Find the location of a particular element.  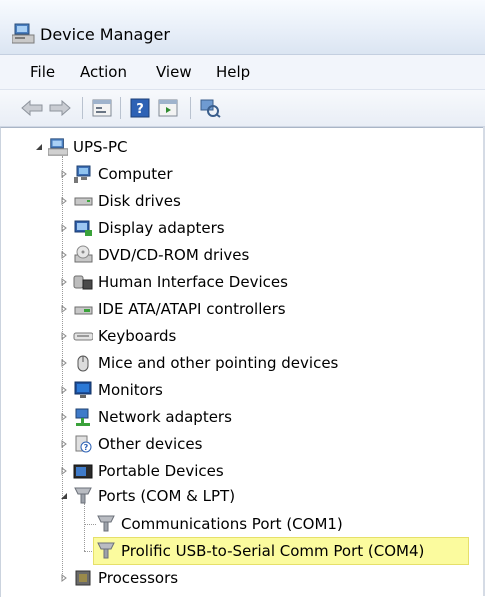

tree-item-keyboards: Keyboards is located at coordinates (117, 336).